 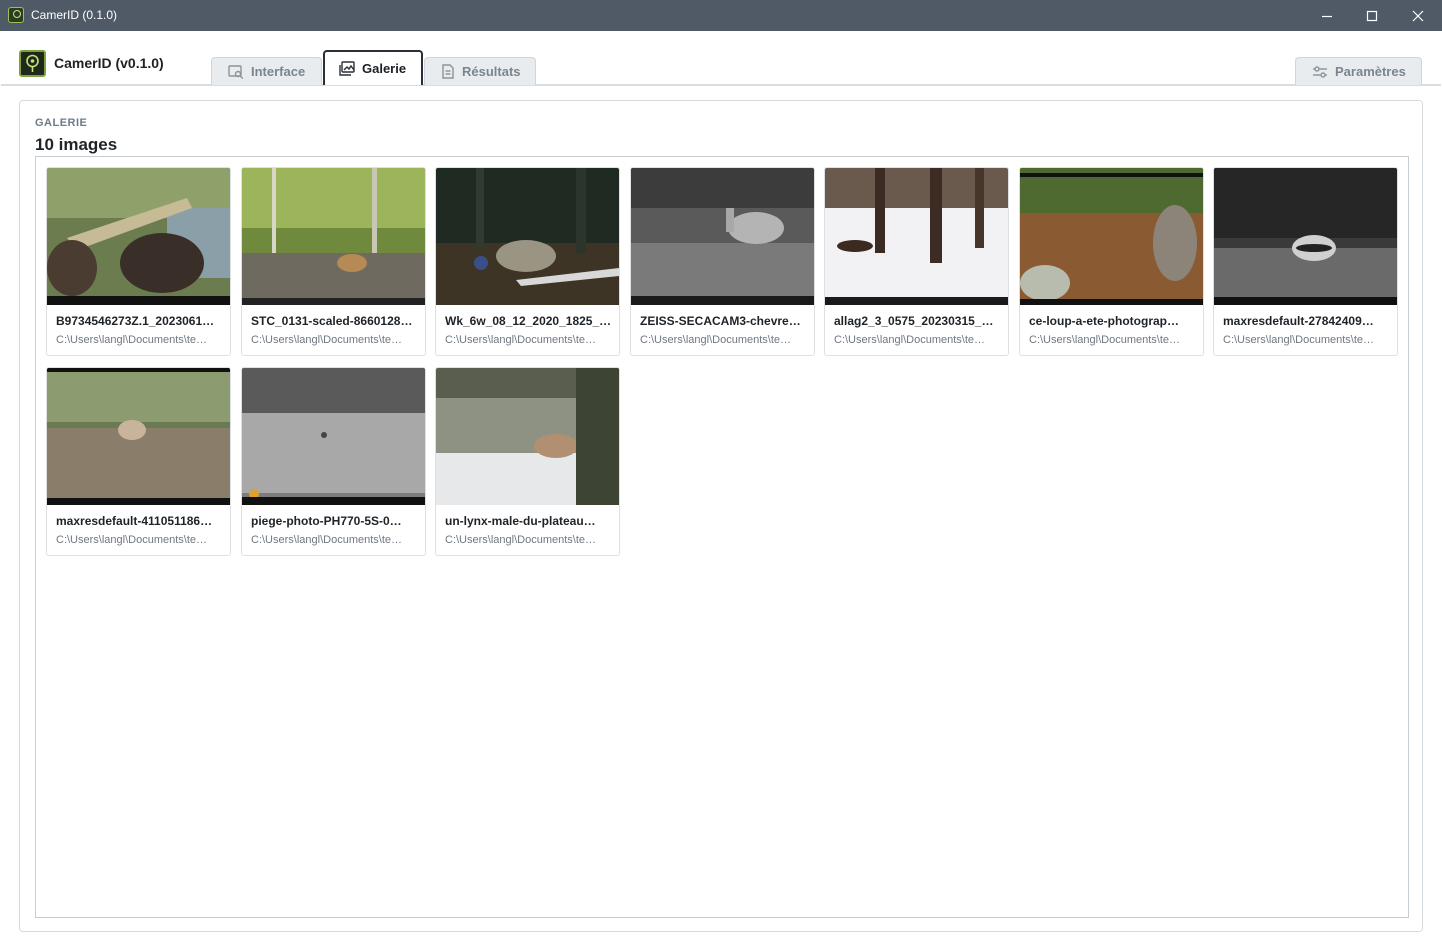 What do you see at coordinates (1320, 71) in the screenshot?
I see `settings-sliders-icon` at bounding box center [1320, 71].